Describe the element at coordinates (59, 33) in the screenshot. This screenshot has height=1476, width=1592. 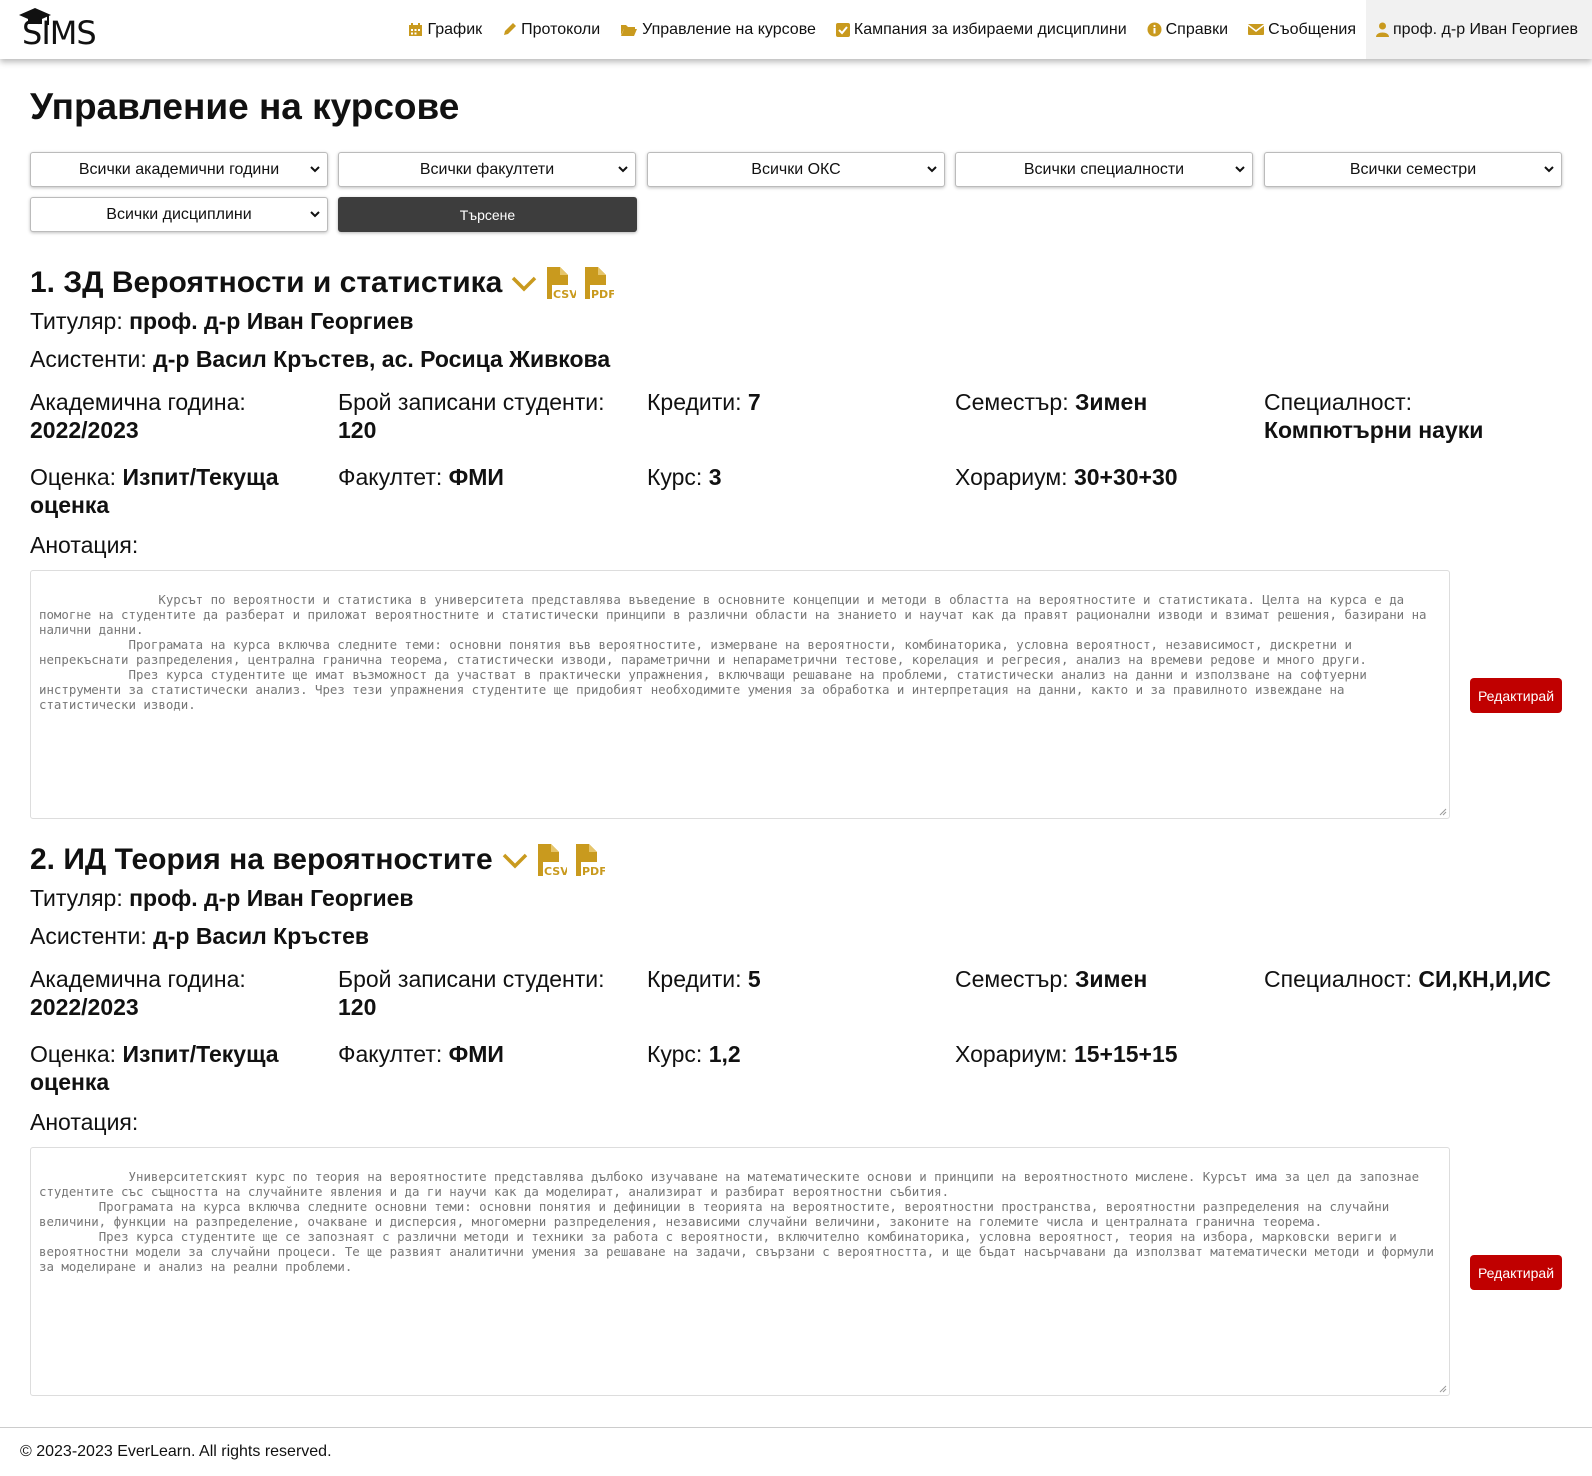
I see `logo-text: SIMS` at that location.